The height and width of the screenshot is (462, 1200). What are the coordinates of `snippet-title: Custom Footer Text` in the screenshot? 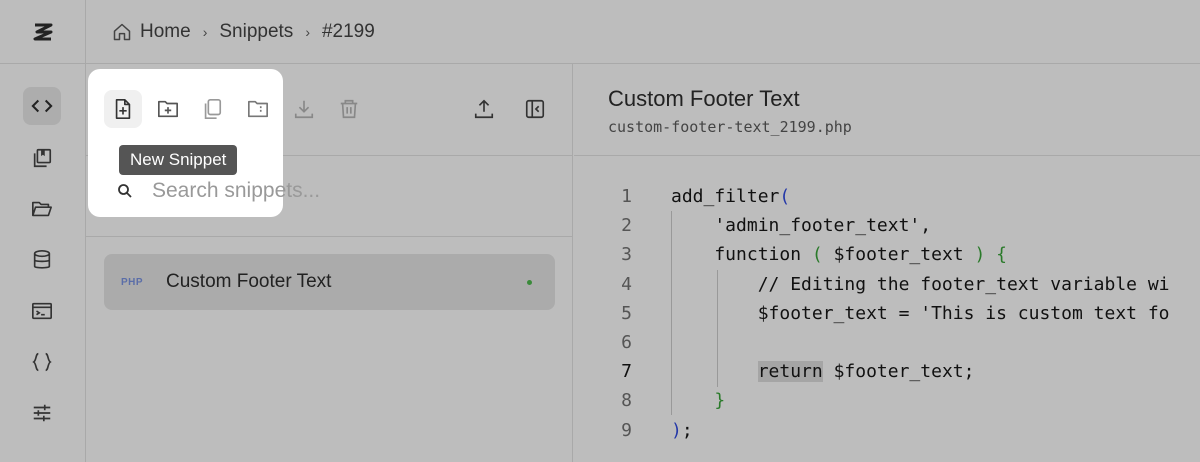 It's located at (704, 99).